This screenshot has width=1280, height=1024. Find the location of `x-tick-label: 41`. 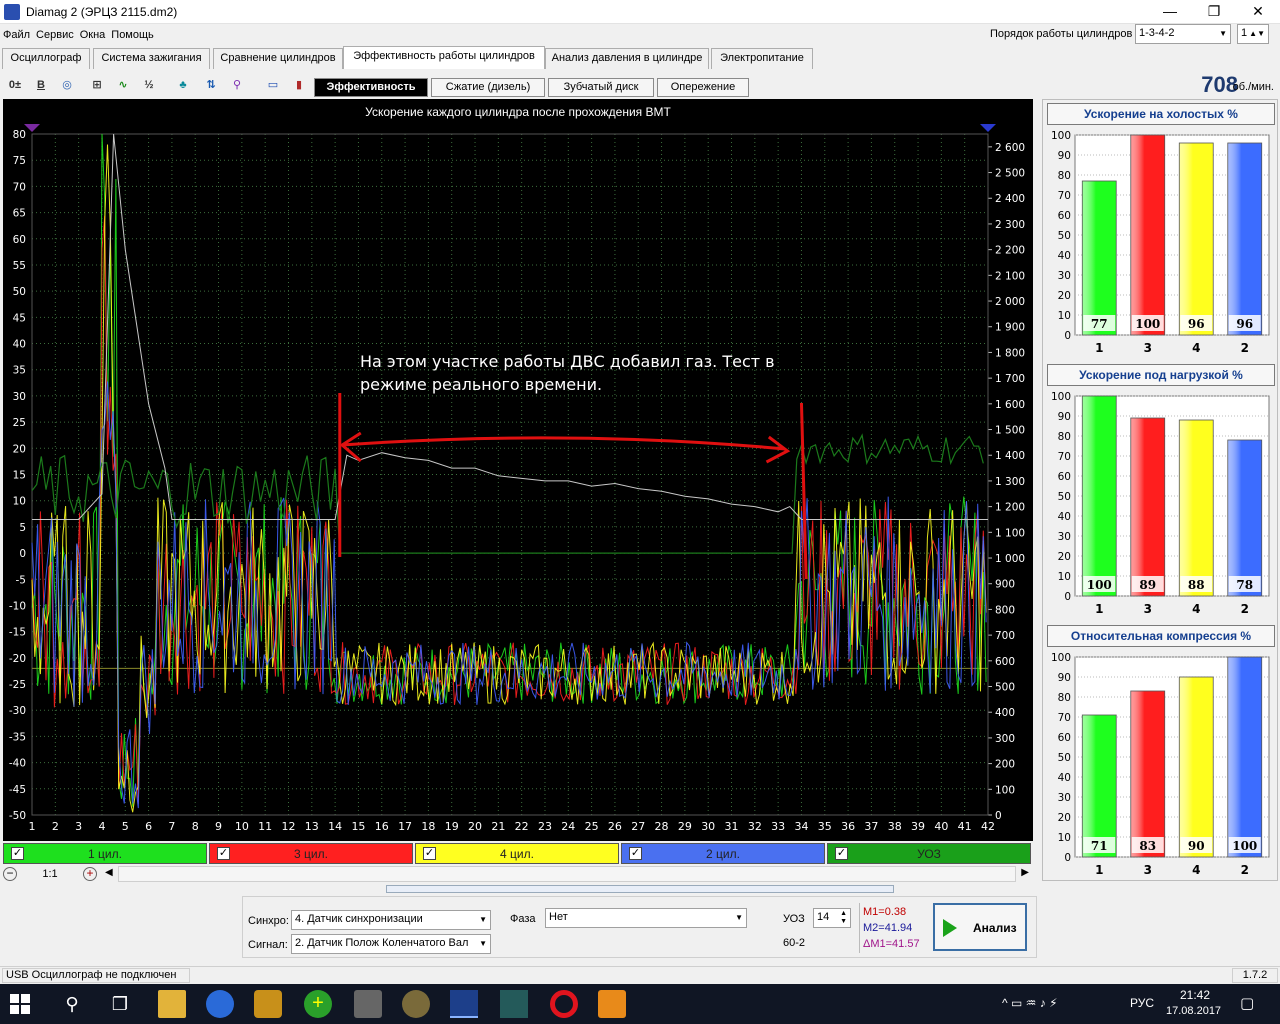

x-tick-label: 41 is located at coordinates (965, 826).